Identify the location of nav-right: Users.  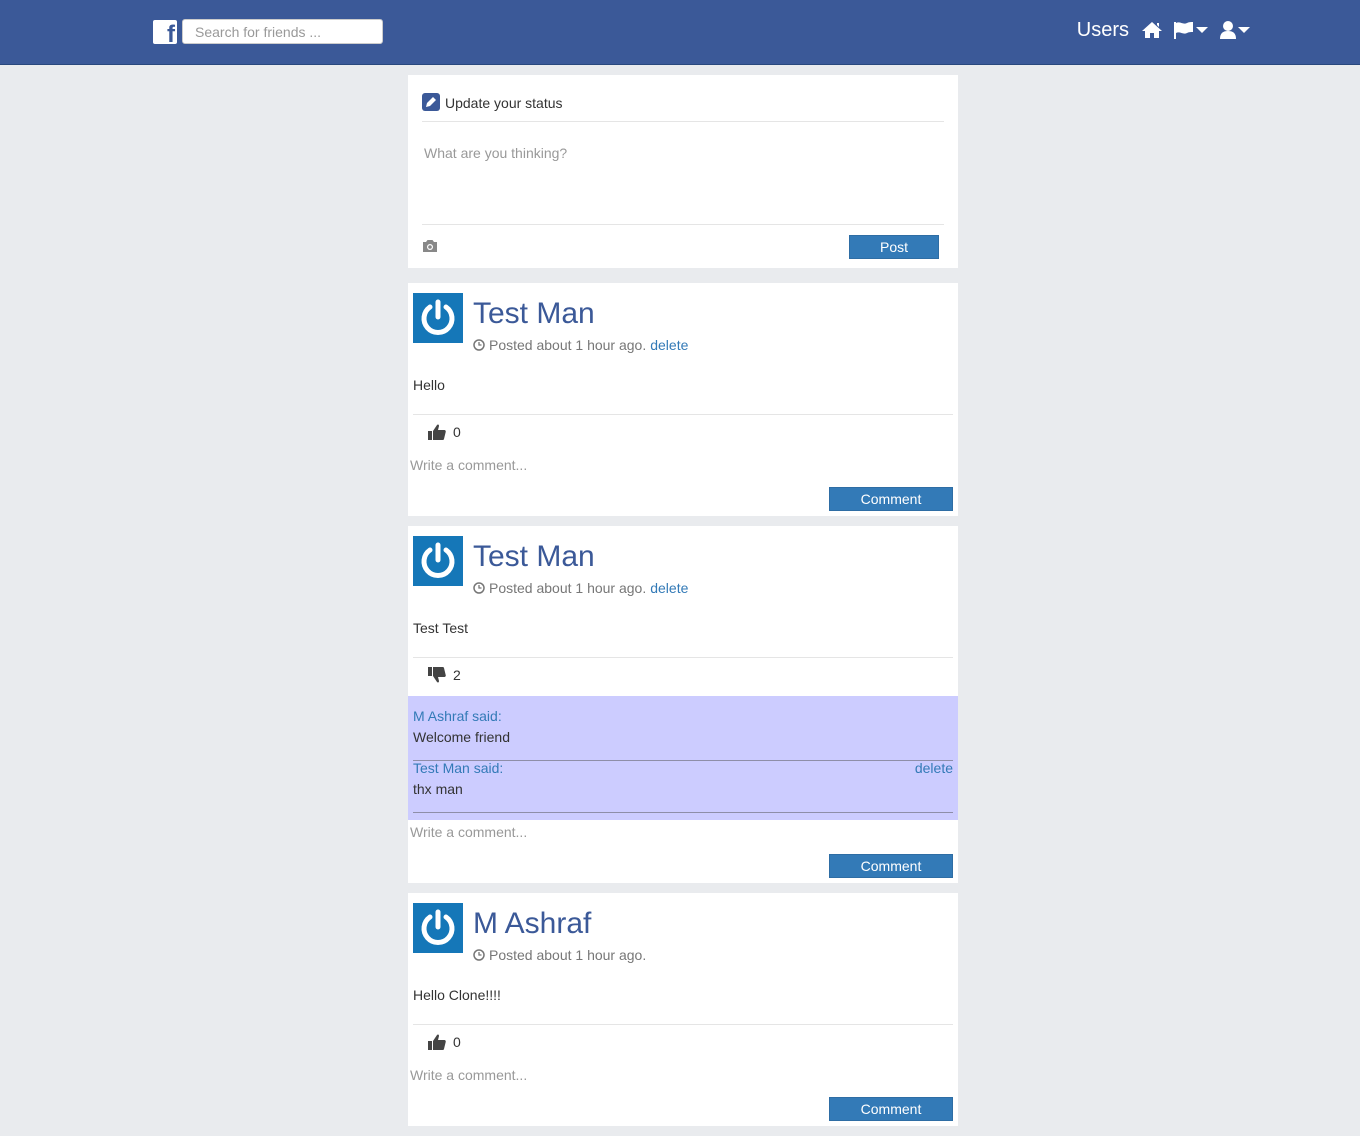
(1164, 30).